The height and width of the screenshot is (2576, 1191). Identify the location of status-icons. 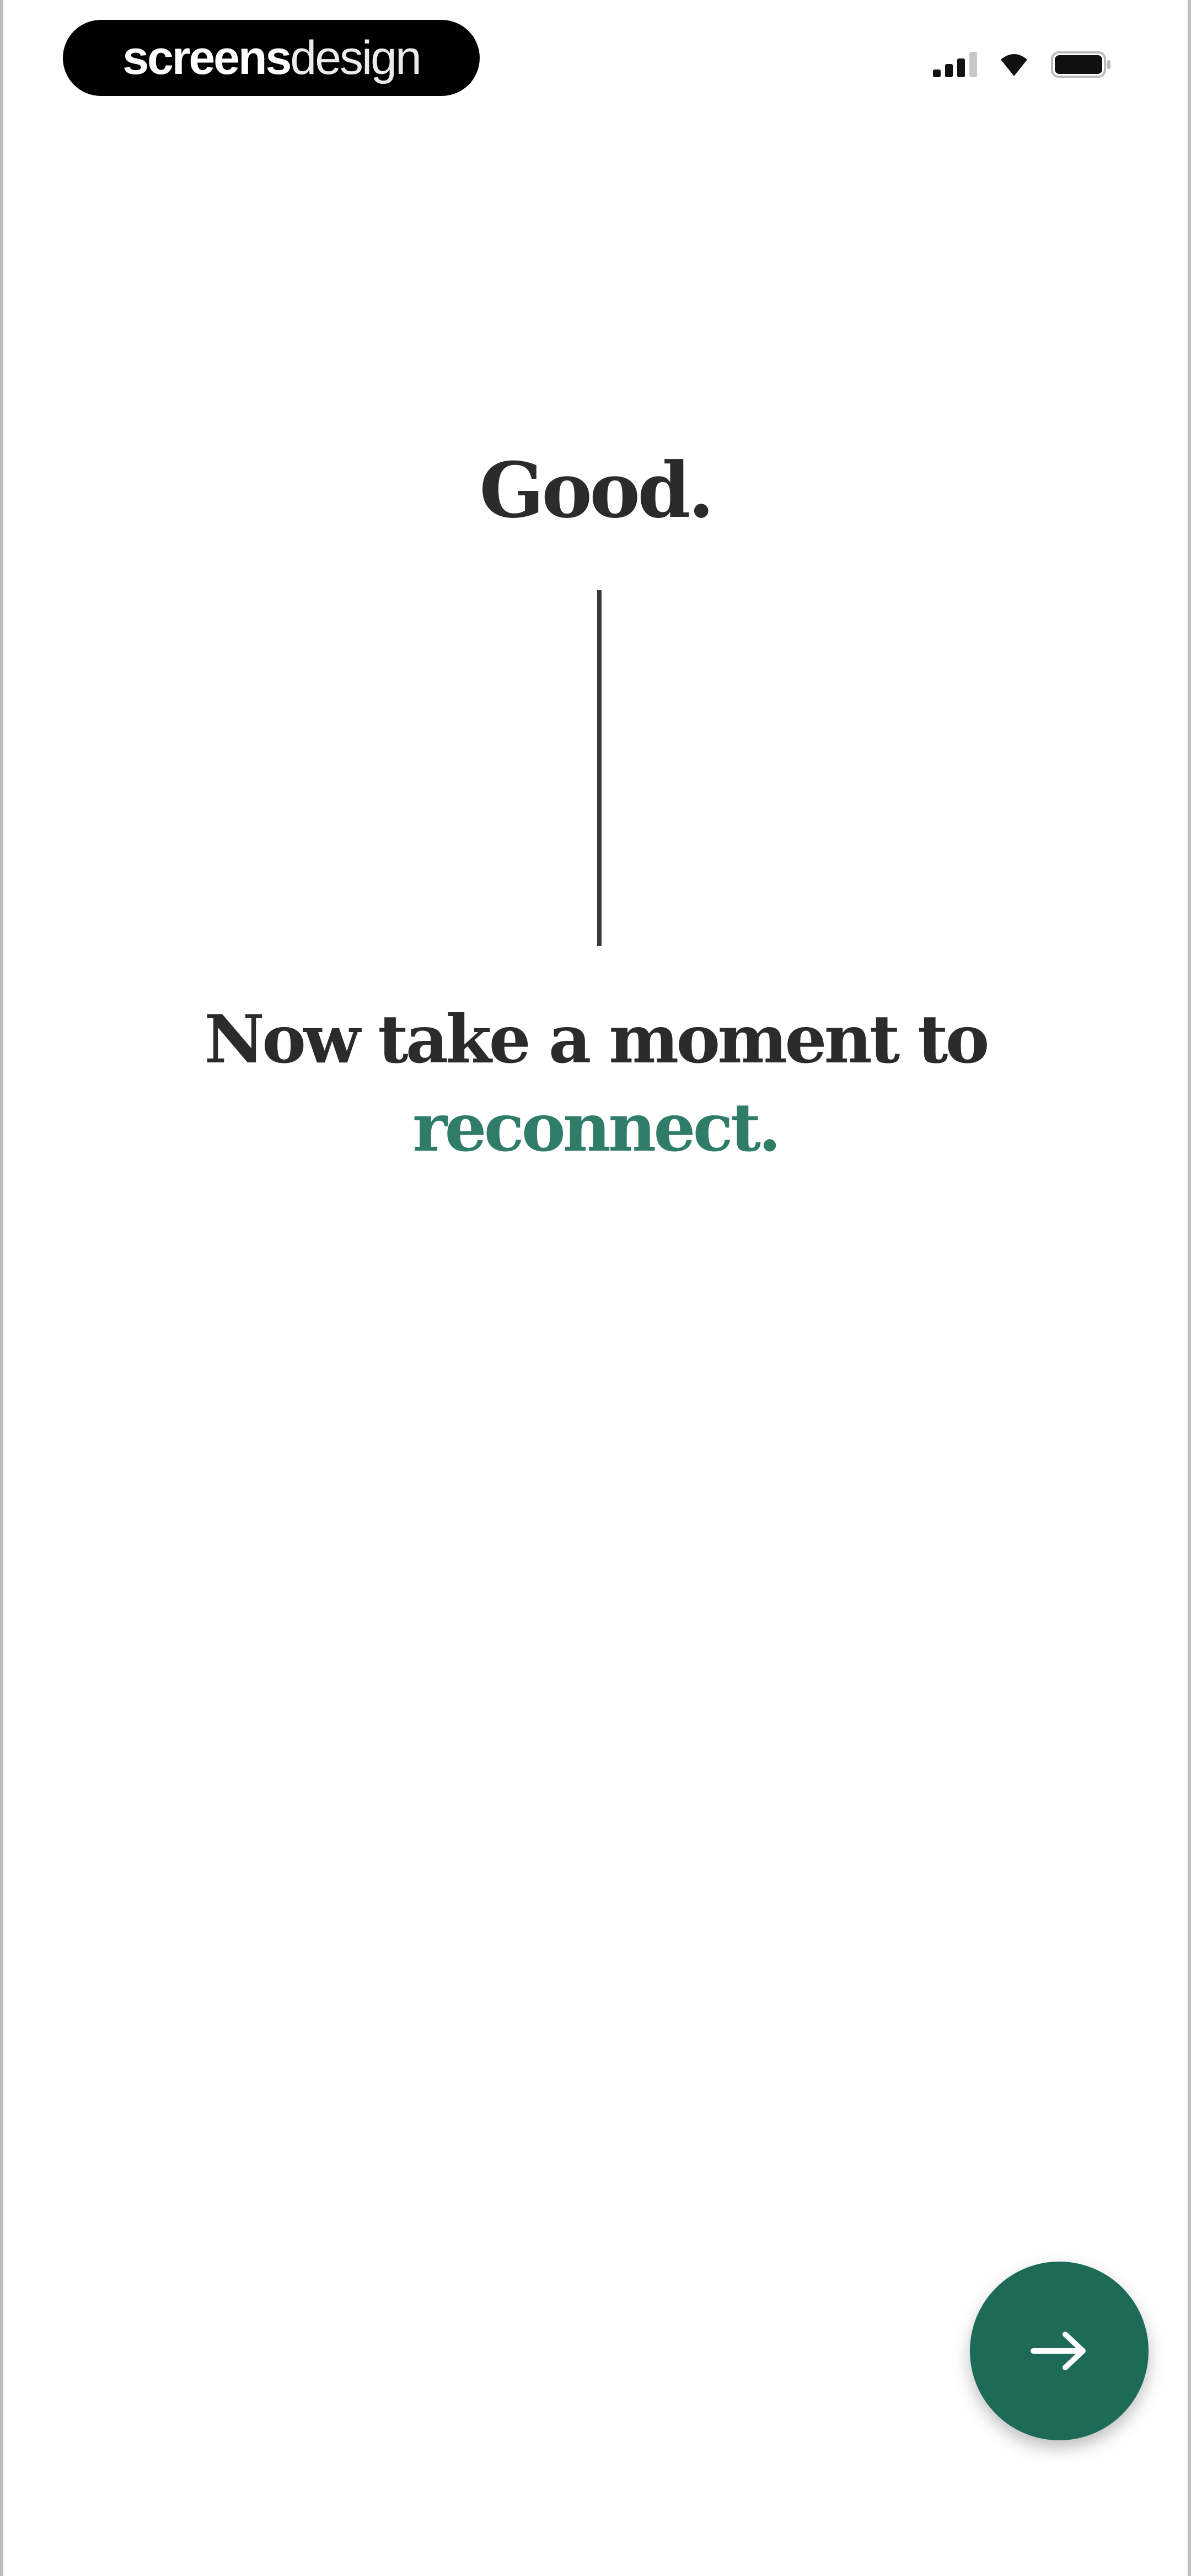
(1022, 64).